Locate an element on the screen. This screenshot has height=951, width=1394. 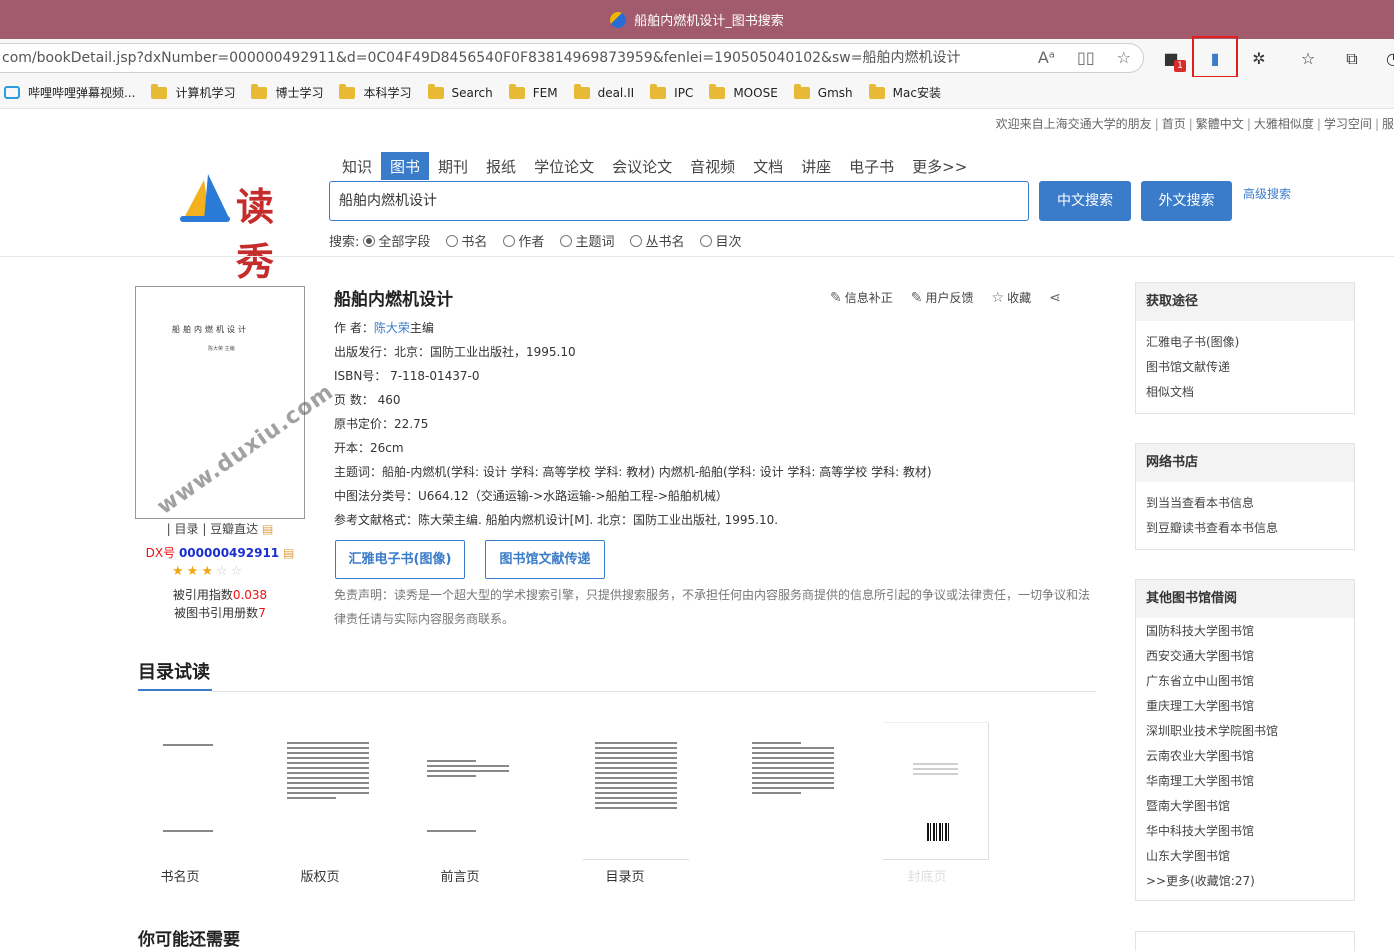
bookmark-folder: 博士学习 is located at coordinates (287, 92).